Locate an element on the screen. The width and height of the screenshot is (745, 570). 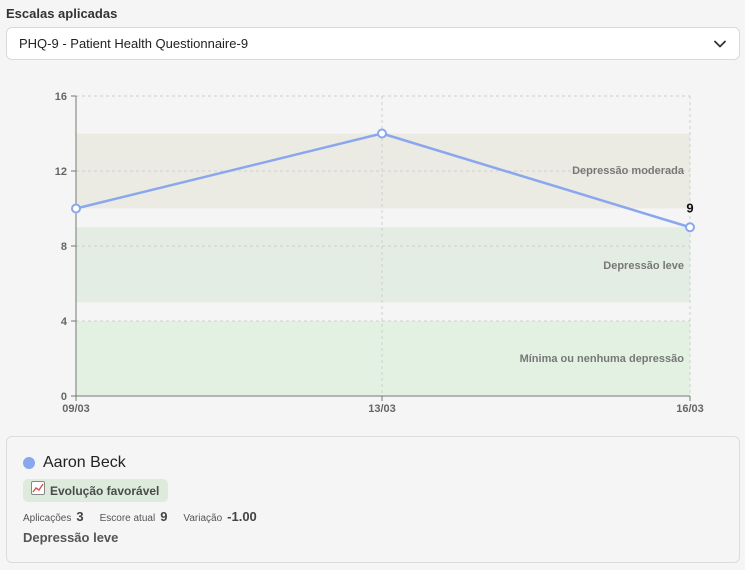
y-tick-label: 16 is located at coordinates (61, 97).